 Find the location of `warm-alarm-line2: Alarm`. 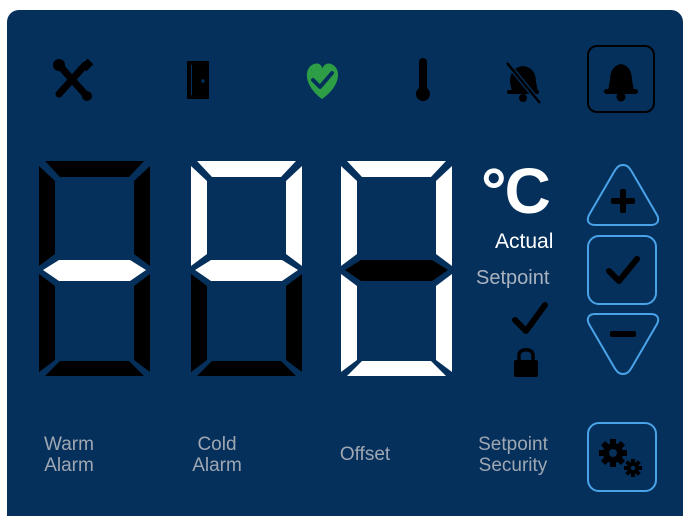

warm-alarm-line2: Alarm is located at coordinates (69, 465).